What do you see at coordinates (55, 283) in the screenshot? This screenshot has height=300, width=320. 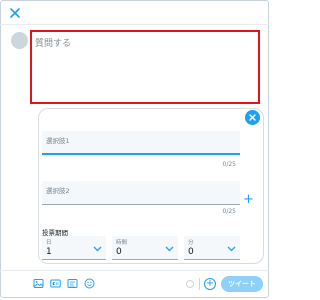 I see `gif-icon` at bounding box center [55, 283].